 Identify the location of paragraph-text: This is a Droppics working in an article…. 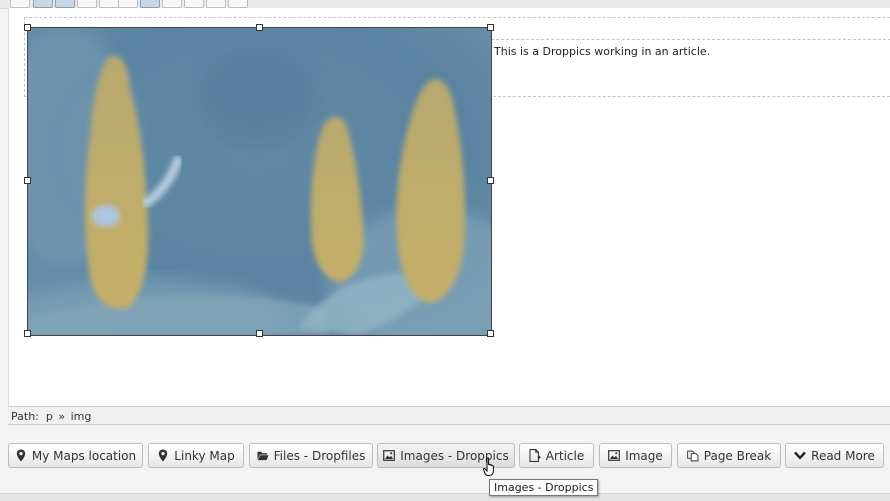
(602, 51).